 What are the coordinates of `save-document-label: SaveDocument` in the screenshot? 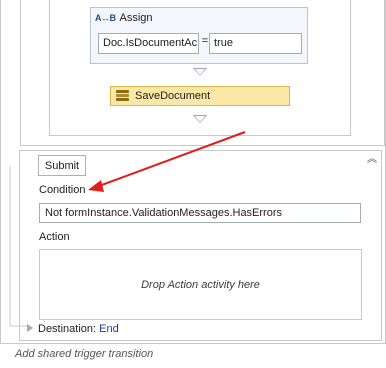 It's located at (173, 96).